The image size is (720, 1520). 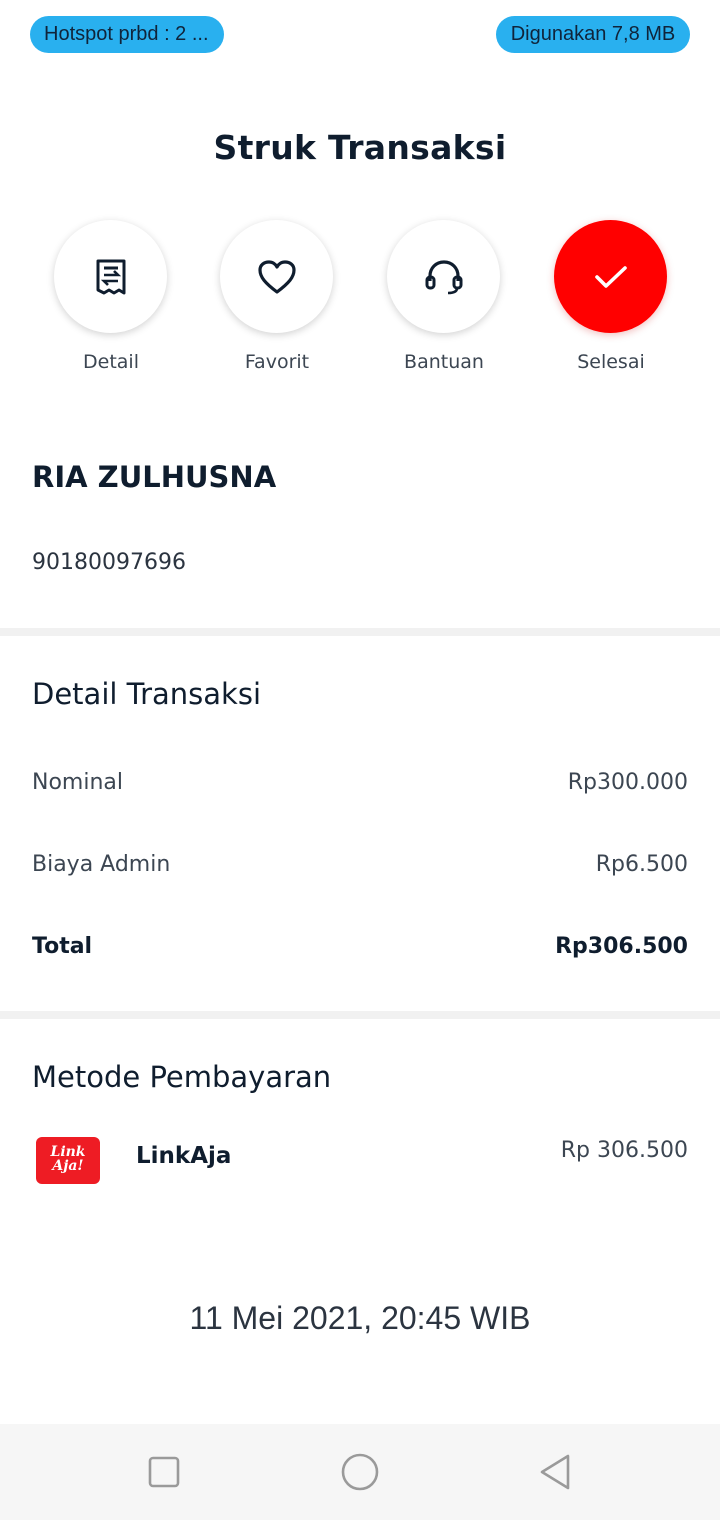 I want to click on recipient-account-number: 90180097696, so click(x=109, y=562).